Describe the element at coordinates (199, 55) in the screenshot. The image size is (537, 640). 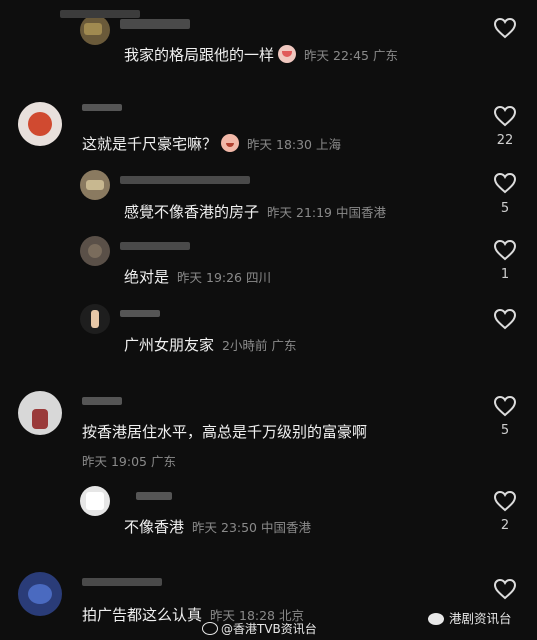
I see `comment-text: 我家的格局跟他的一样` at that location.